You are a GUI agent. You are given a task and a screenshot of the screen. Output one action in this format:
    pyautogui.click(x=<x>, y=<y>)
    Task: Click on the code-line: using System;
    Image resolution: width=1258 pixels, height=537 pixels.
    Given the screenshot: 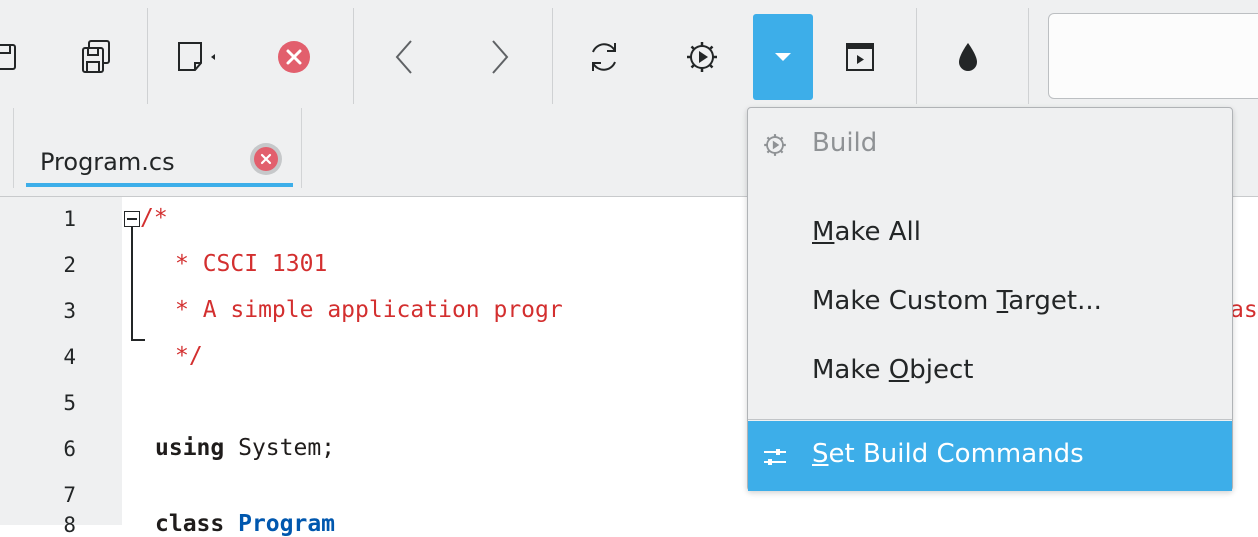 What is the action you would take?
    pyautogui.click(x=245, y=448)
    